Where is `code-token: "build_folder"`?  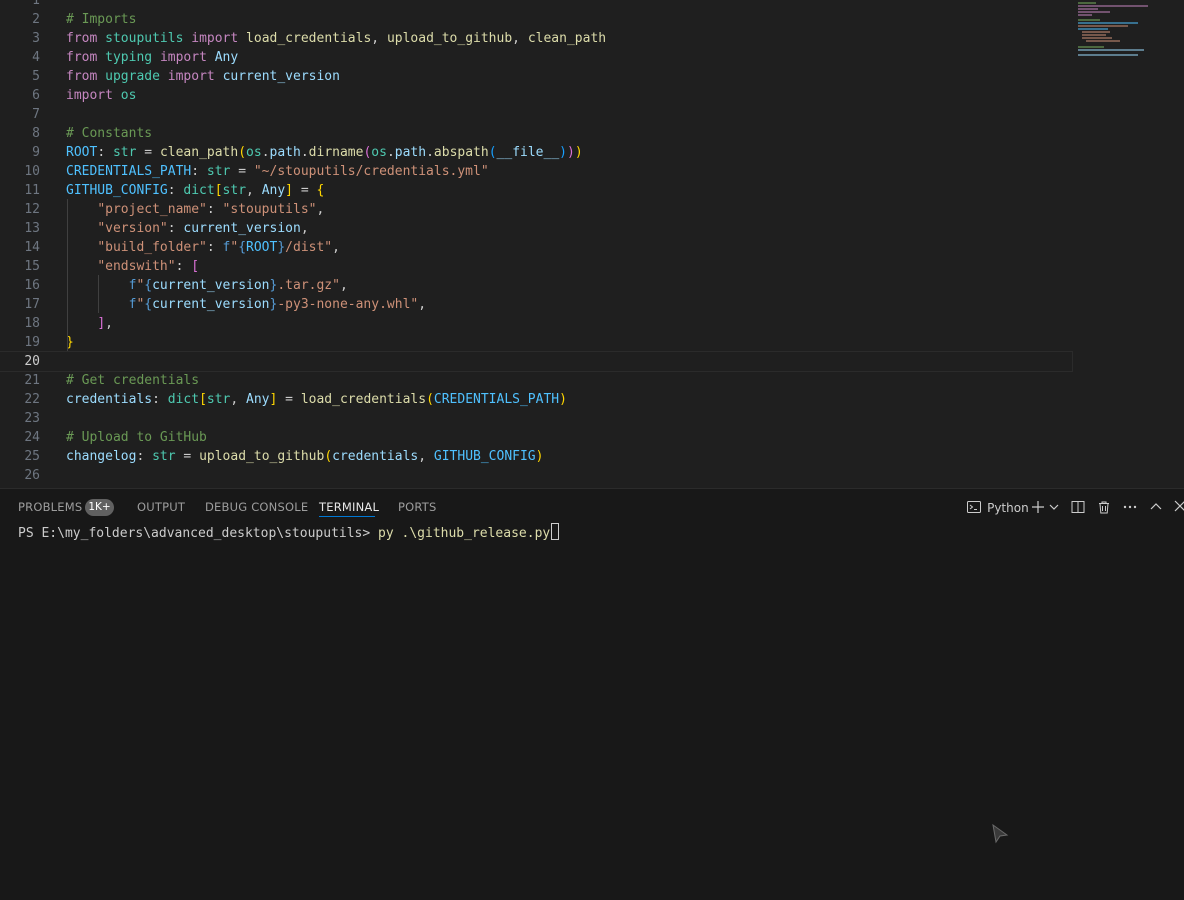 code-token: "build_folder" is located at coordinates (152, 247).